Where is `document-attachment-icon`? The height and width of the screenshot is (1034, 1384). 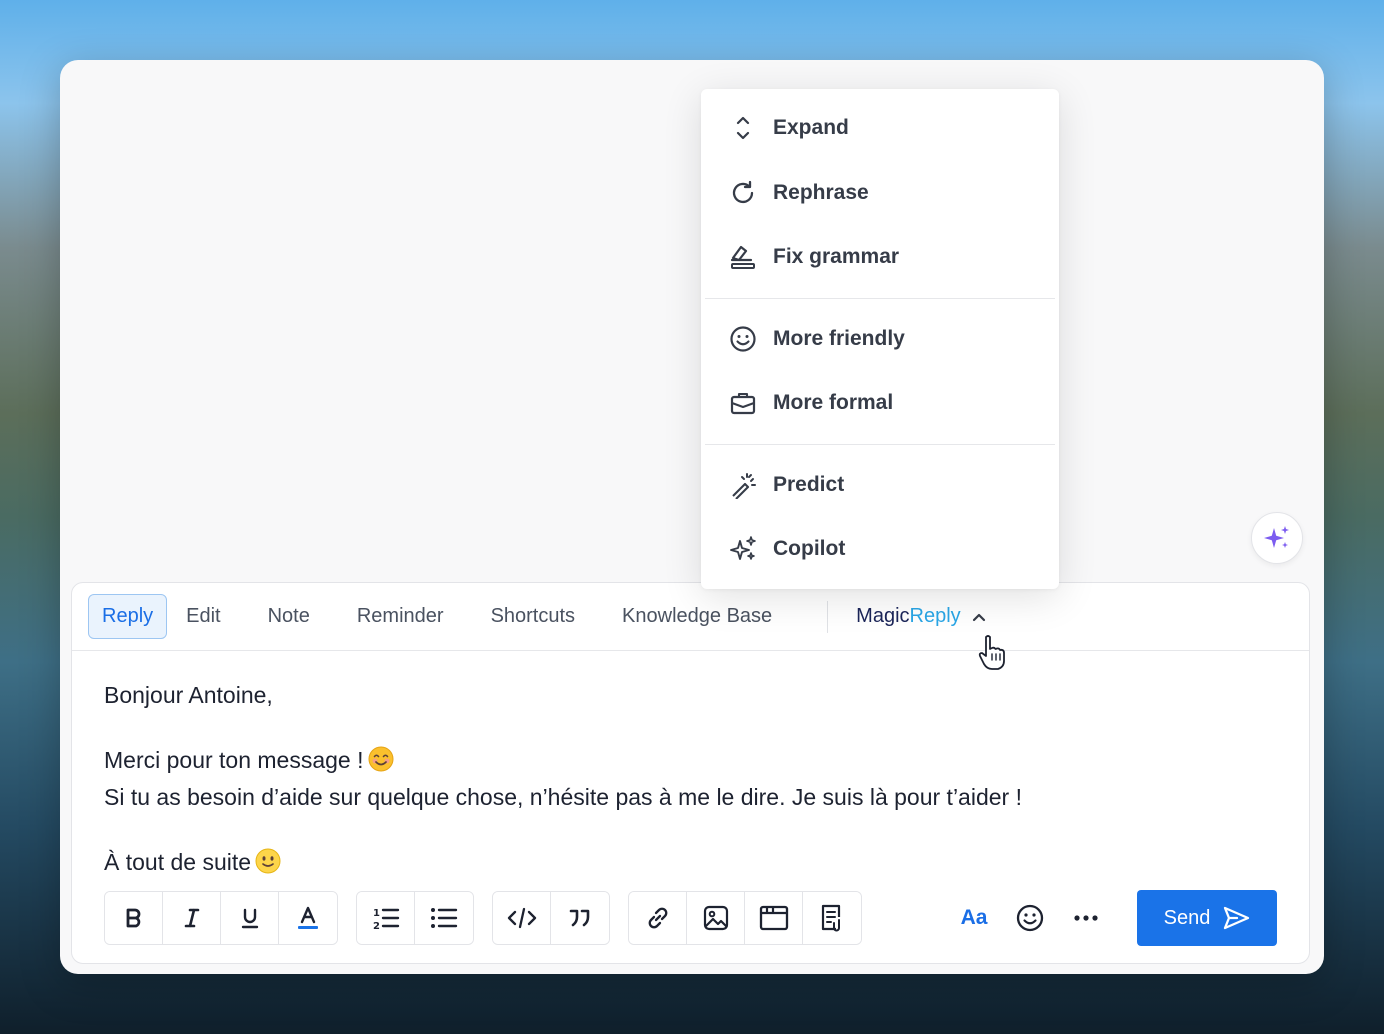
document-attachment-icon is located at coordinates (831, 918).